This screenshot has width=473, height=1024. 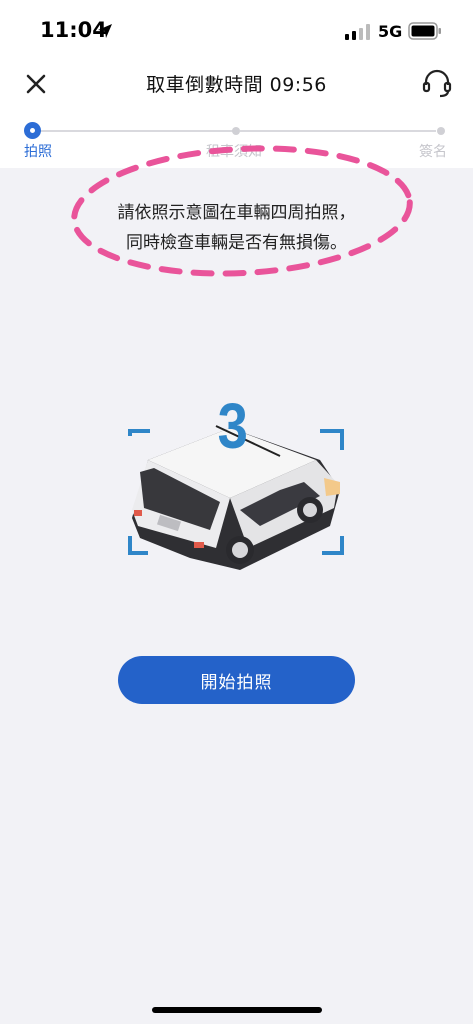 What do you see at coordinates (236, 85) in the screenshot?
I see `page-title: 取車倒數時間 09:56` at bounding box center [236, 85].